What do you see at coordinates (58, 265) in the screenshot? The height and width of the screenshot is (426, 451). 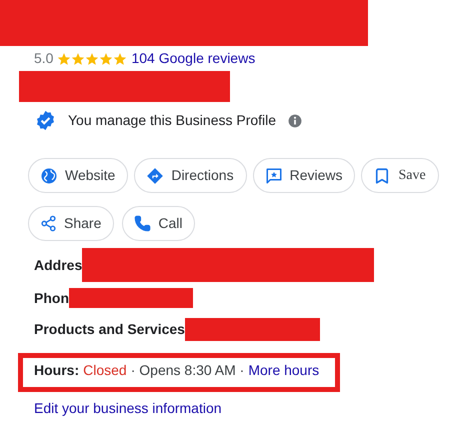 I see `detail-label: Addres` at bounding box center [58, 265].